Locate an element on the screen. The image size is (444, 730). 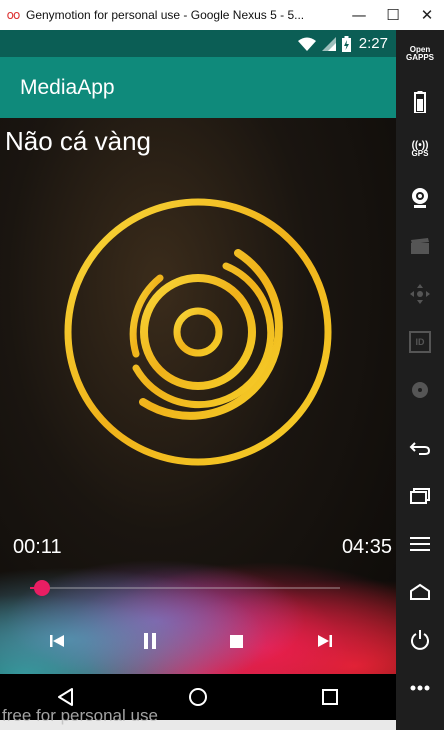
gps-button: ((•)) GPS is located at coordinates (420, 150).